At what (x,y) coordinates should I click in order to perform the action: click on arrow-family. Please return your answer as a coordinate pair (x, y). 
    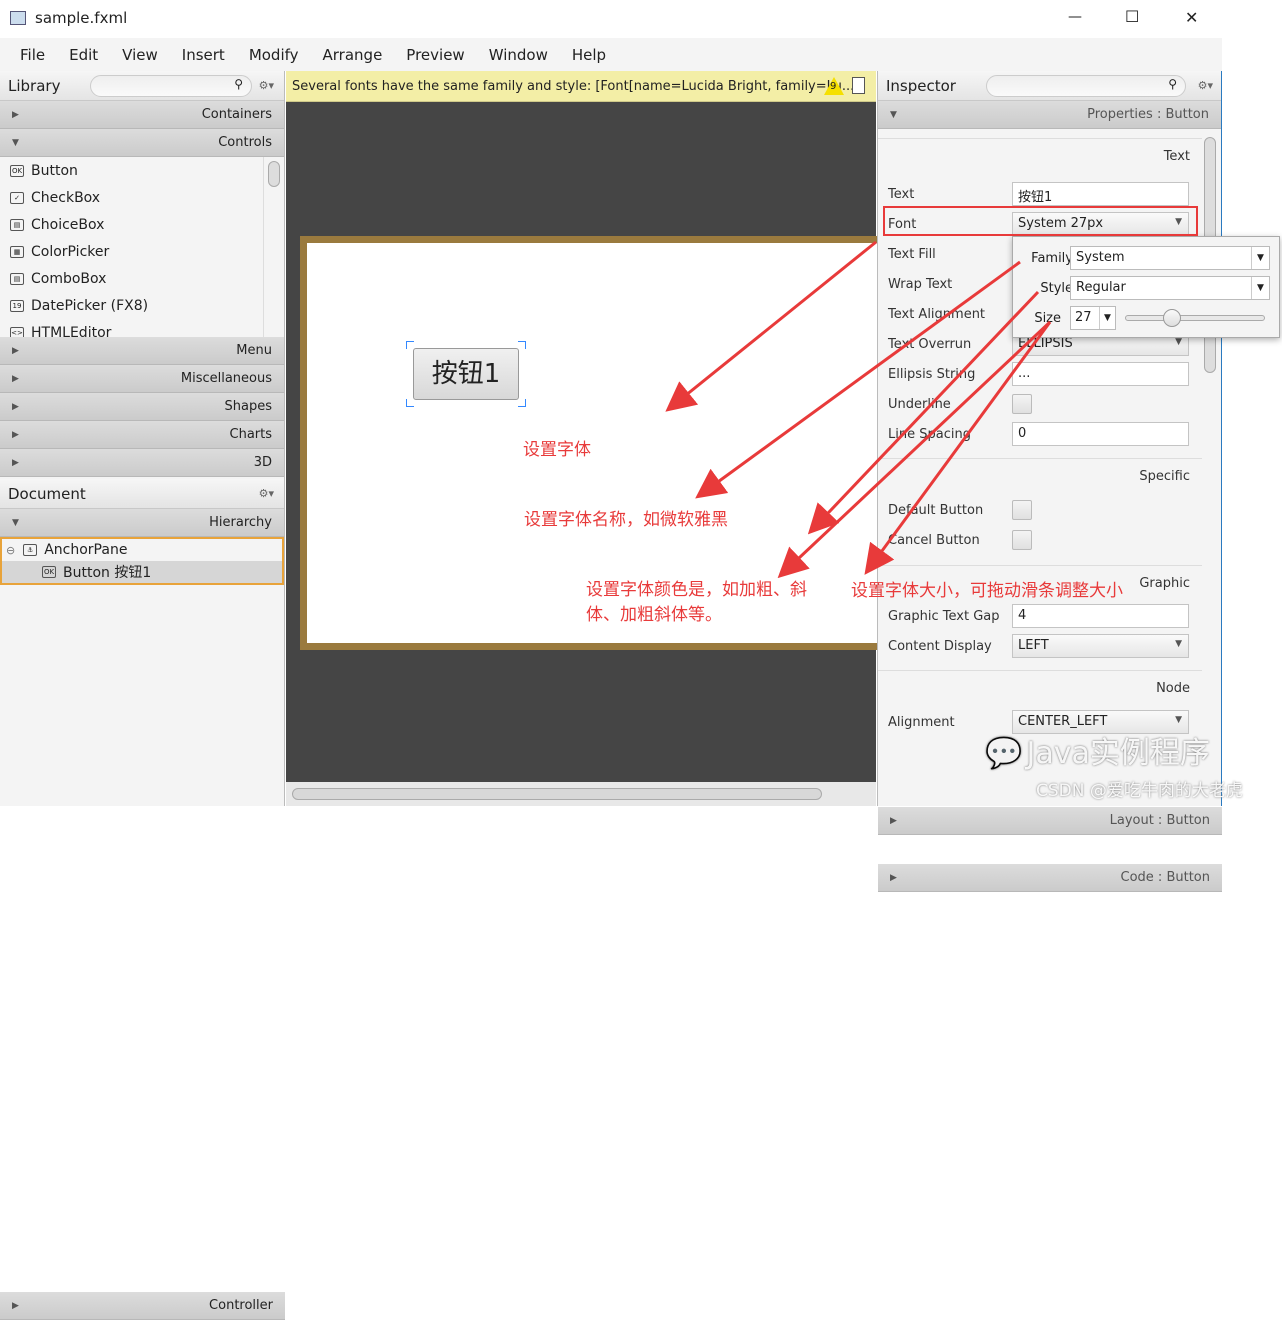
    Looking at the image, I should click on (858, 379).